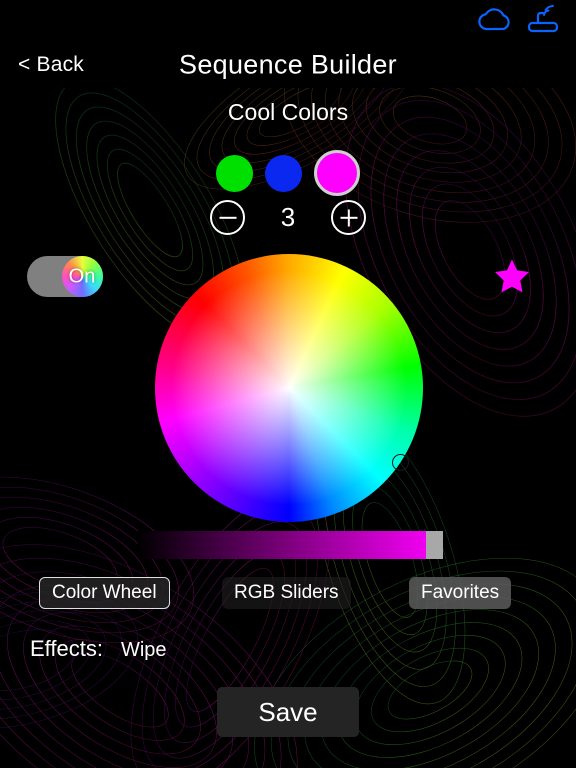 Image resolution: width=576 pixels, height=768 pixels. I want to click on decrease-count-button, so click(227, 217).